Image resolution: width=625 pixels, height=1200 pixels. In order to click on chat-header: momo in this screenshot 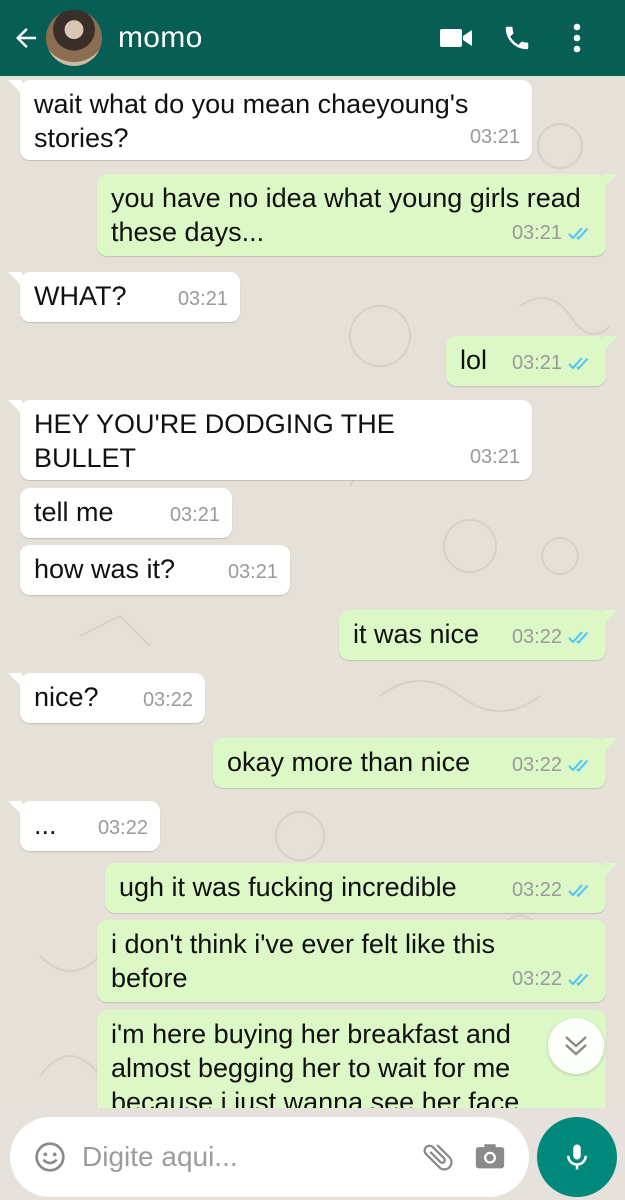, I will do `click(312, 38)`.